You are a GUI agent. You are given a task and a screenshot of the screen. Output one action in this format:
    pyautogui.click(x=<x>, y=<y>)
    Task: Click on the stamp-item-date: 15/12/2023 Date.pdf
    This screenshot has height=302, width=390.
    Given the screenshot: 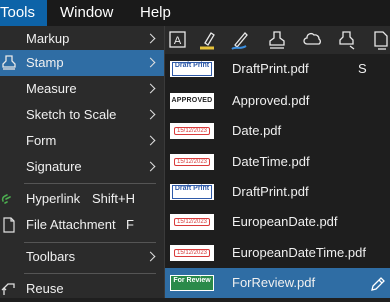 What is the action you would take?
    pyautogui.click(x=277, y=131)
    